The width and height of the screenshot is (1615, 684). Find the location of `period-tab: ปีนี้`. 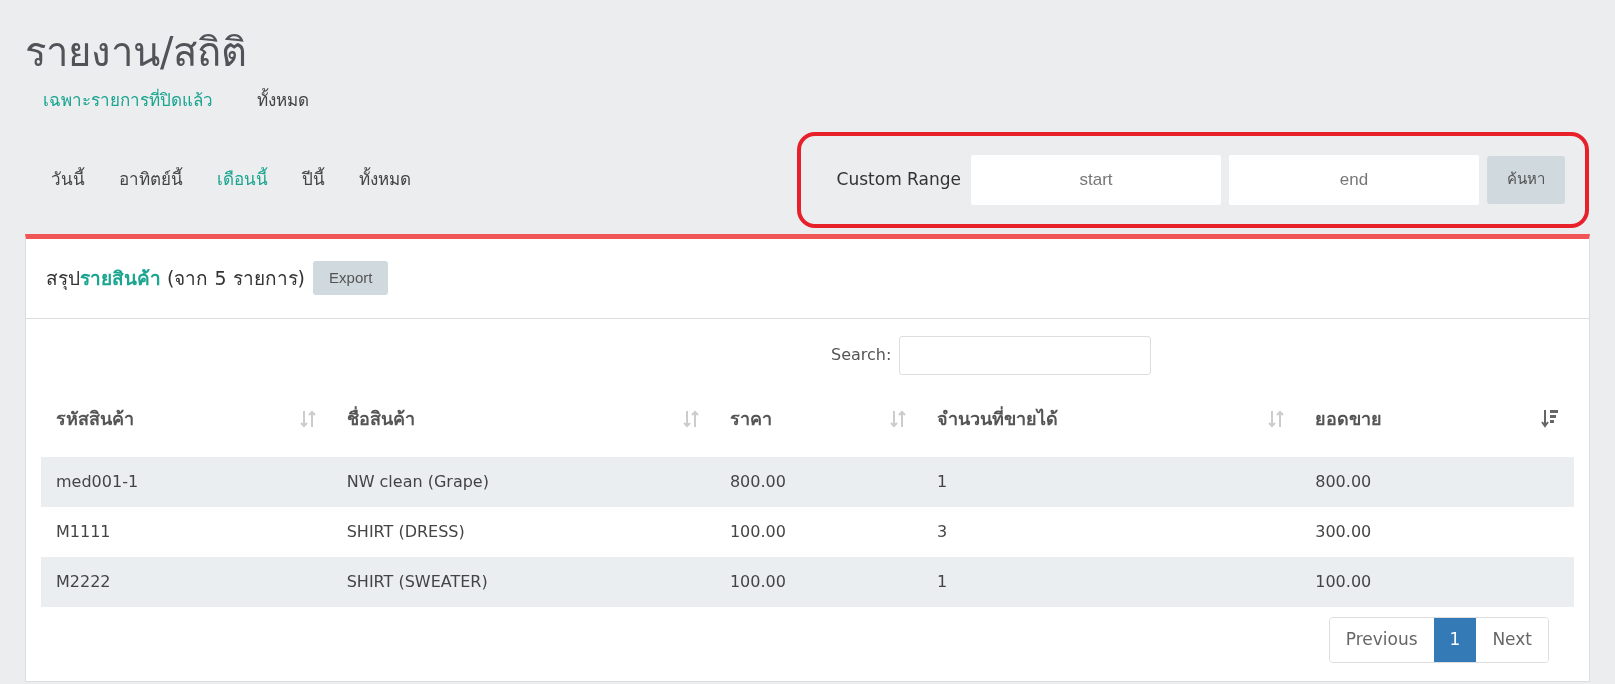

period-tab: ปีนี้ is located at coordinates (313, 179).